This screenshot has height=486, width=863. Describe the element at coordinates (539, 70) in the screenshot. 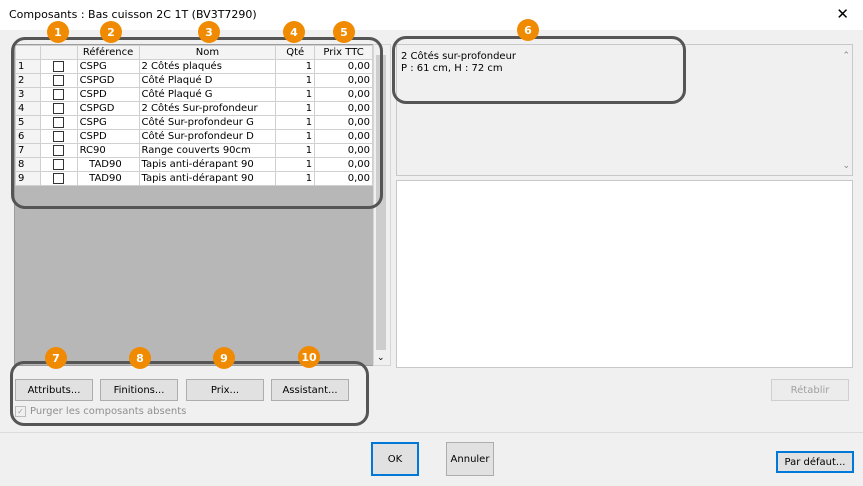

I see `highlight-description` at that location.